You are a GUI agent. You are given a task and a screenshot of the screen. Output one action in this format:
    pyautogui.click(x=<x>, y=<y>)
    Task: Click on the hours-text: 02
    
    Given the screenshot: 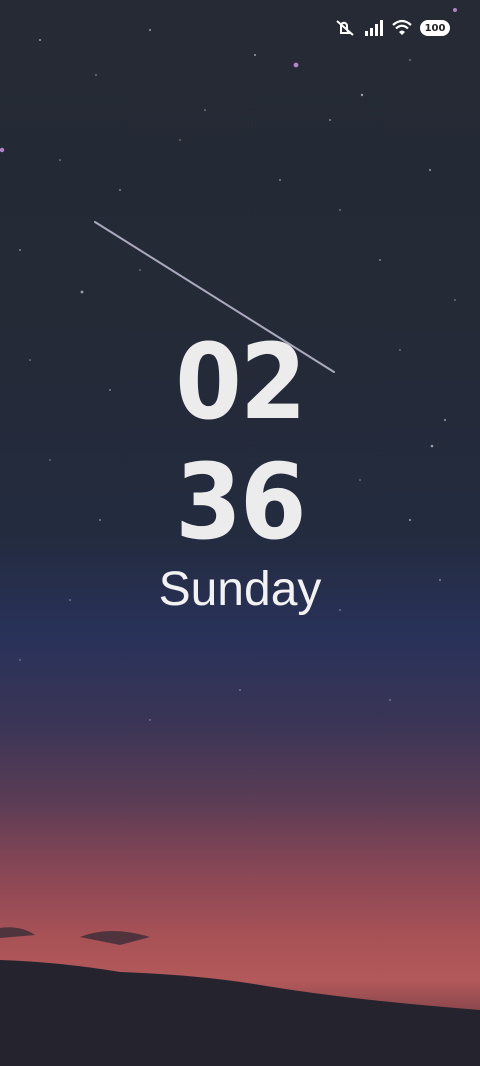 What is the action you would take?
    pyautogui.click(x=240, y=382)
    